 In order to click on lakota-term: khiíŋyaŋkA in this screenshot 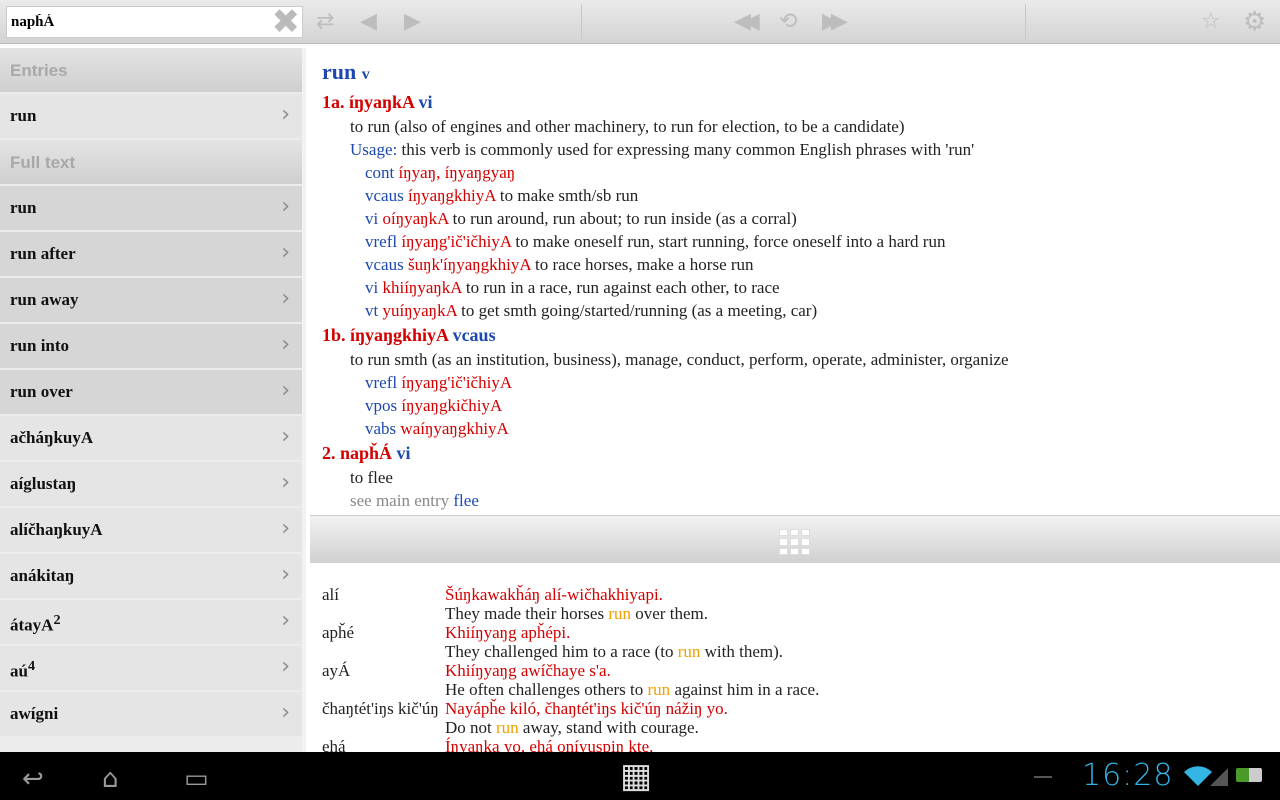, I will do `click(422, 287)`.